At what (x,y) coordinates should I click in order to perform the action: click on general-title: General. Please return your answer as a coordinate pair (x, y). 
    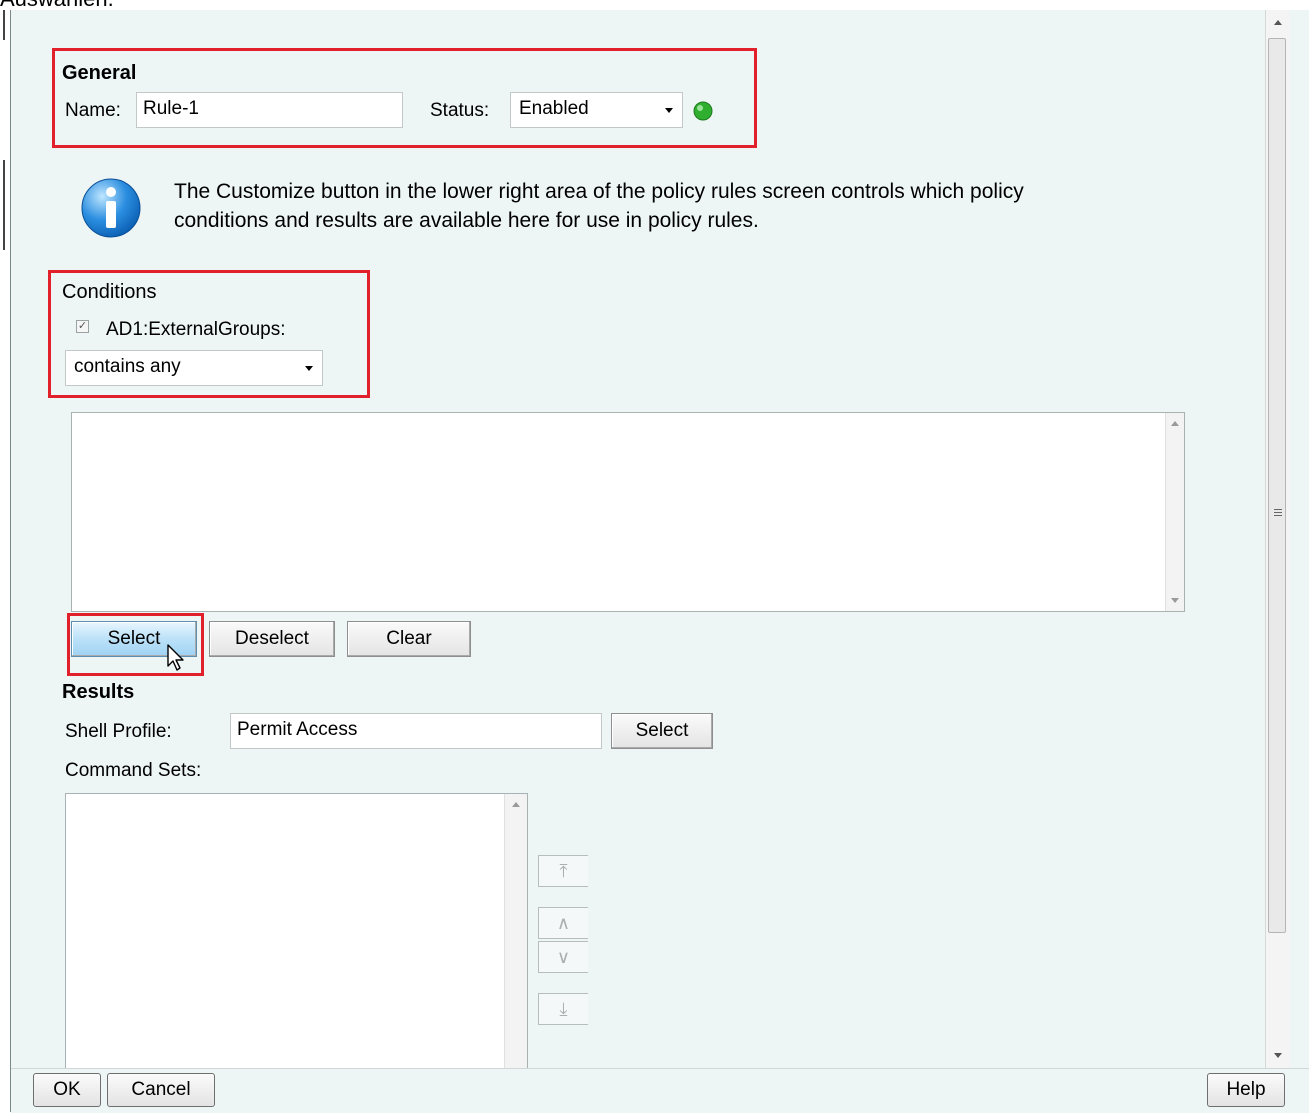
    Looking at the image, I should click on (99, 73).